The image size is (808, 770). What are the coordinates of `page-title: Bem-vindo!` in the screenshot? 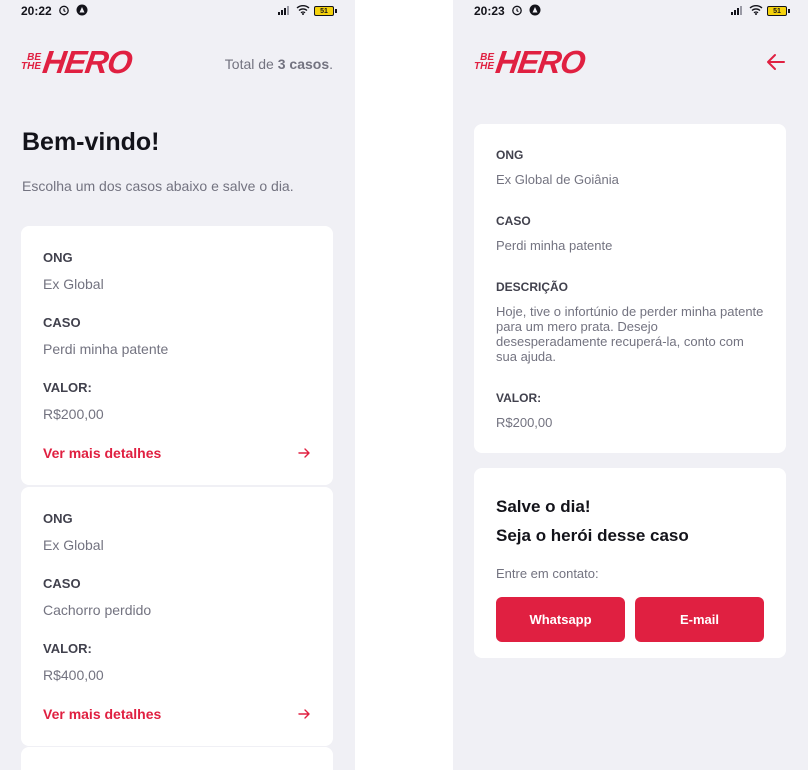 It's located at (91, 142).